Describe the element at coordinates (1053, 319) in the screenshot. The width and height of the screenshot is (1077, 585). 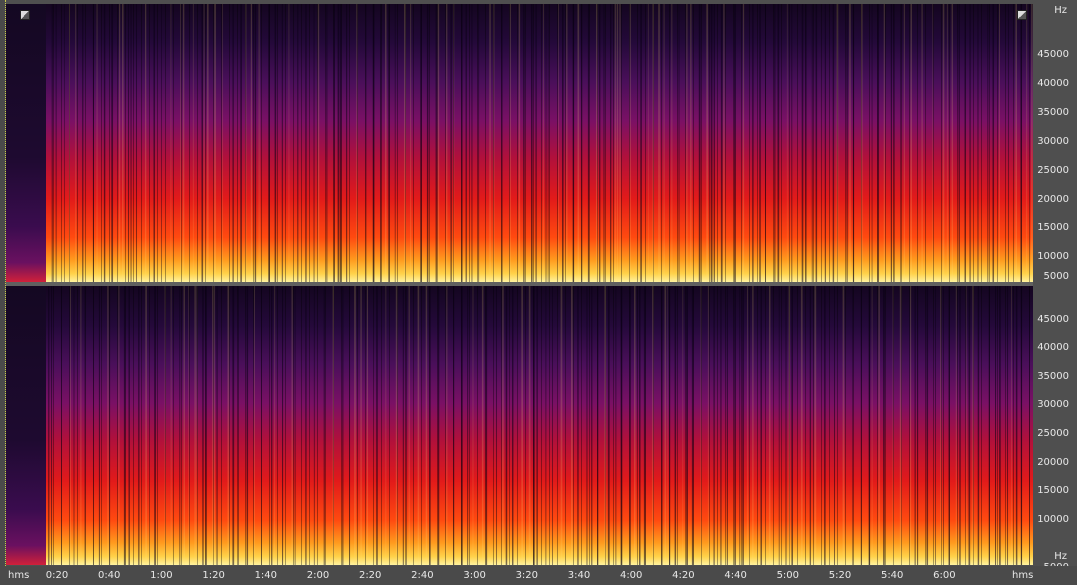
I see `freq-tick-label: 45000` at that location.